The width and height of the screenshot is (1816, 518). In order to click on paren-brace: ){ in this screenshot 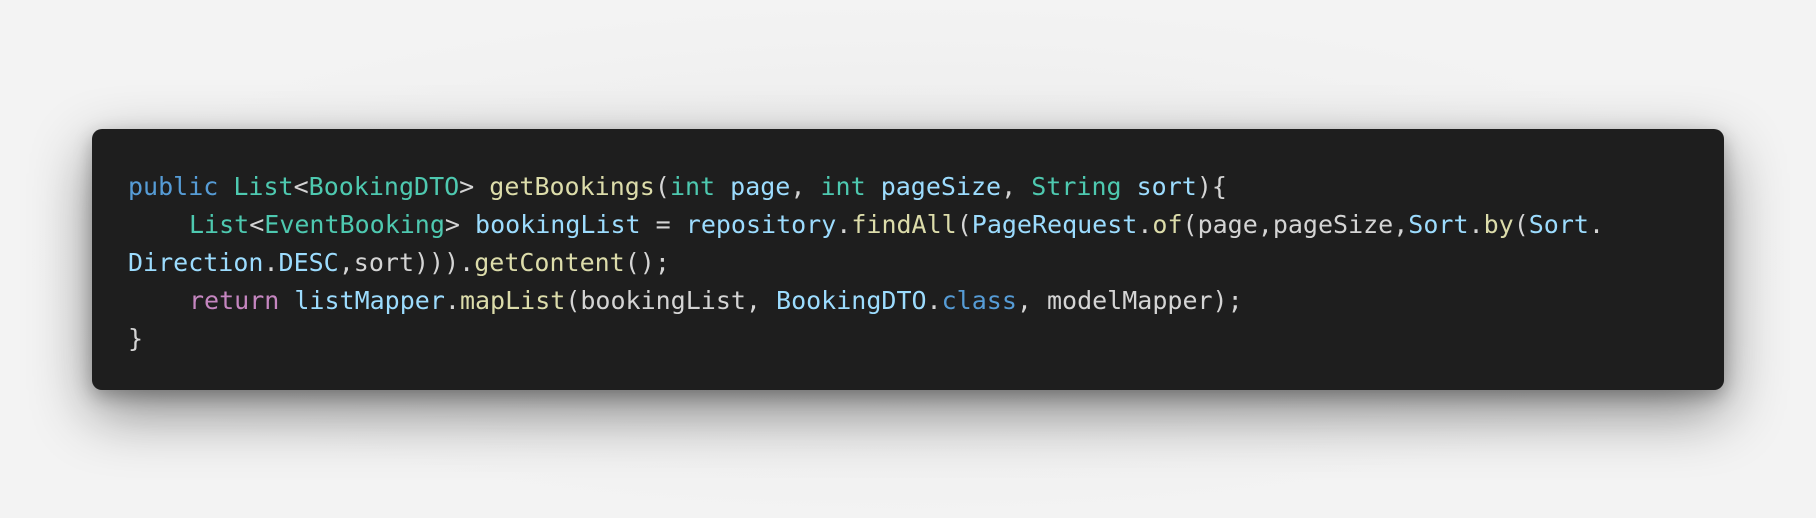, I will do `click(1211, 186)`.